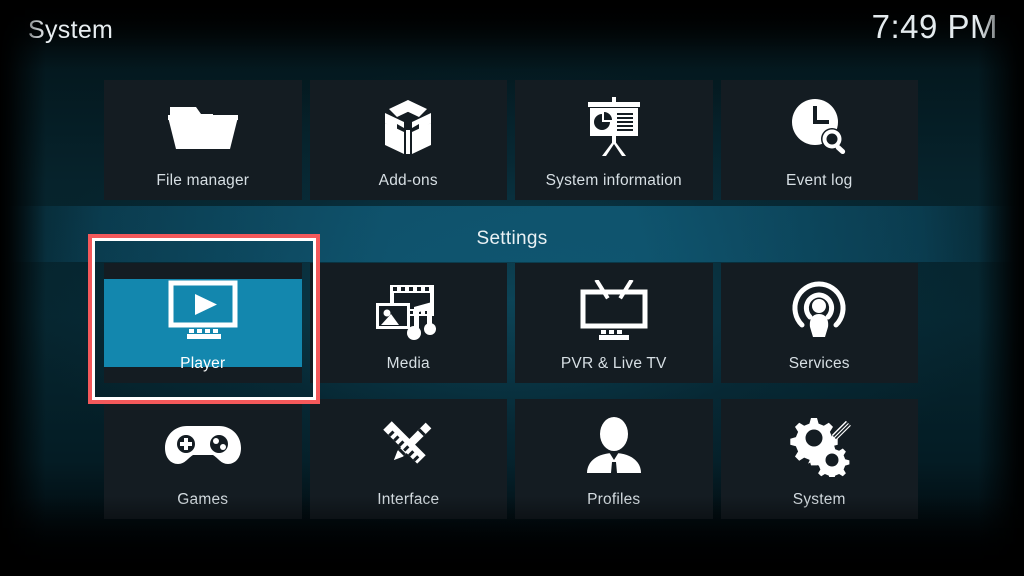  Describe the element at coordinates (819, 363) in the screenshot. I see `tile-label: Services` at that location.